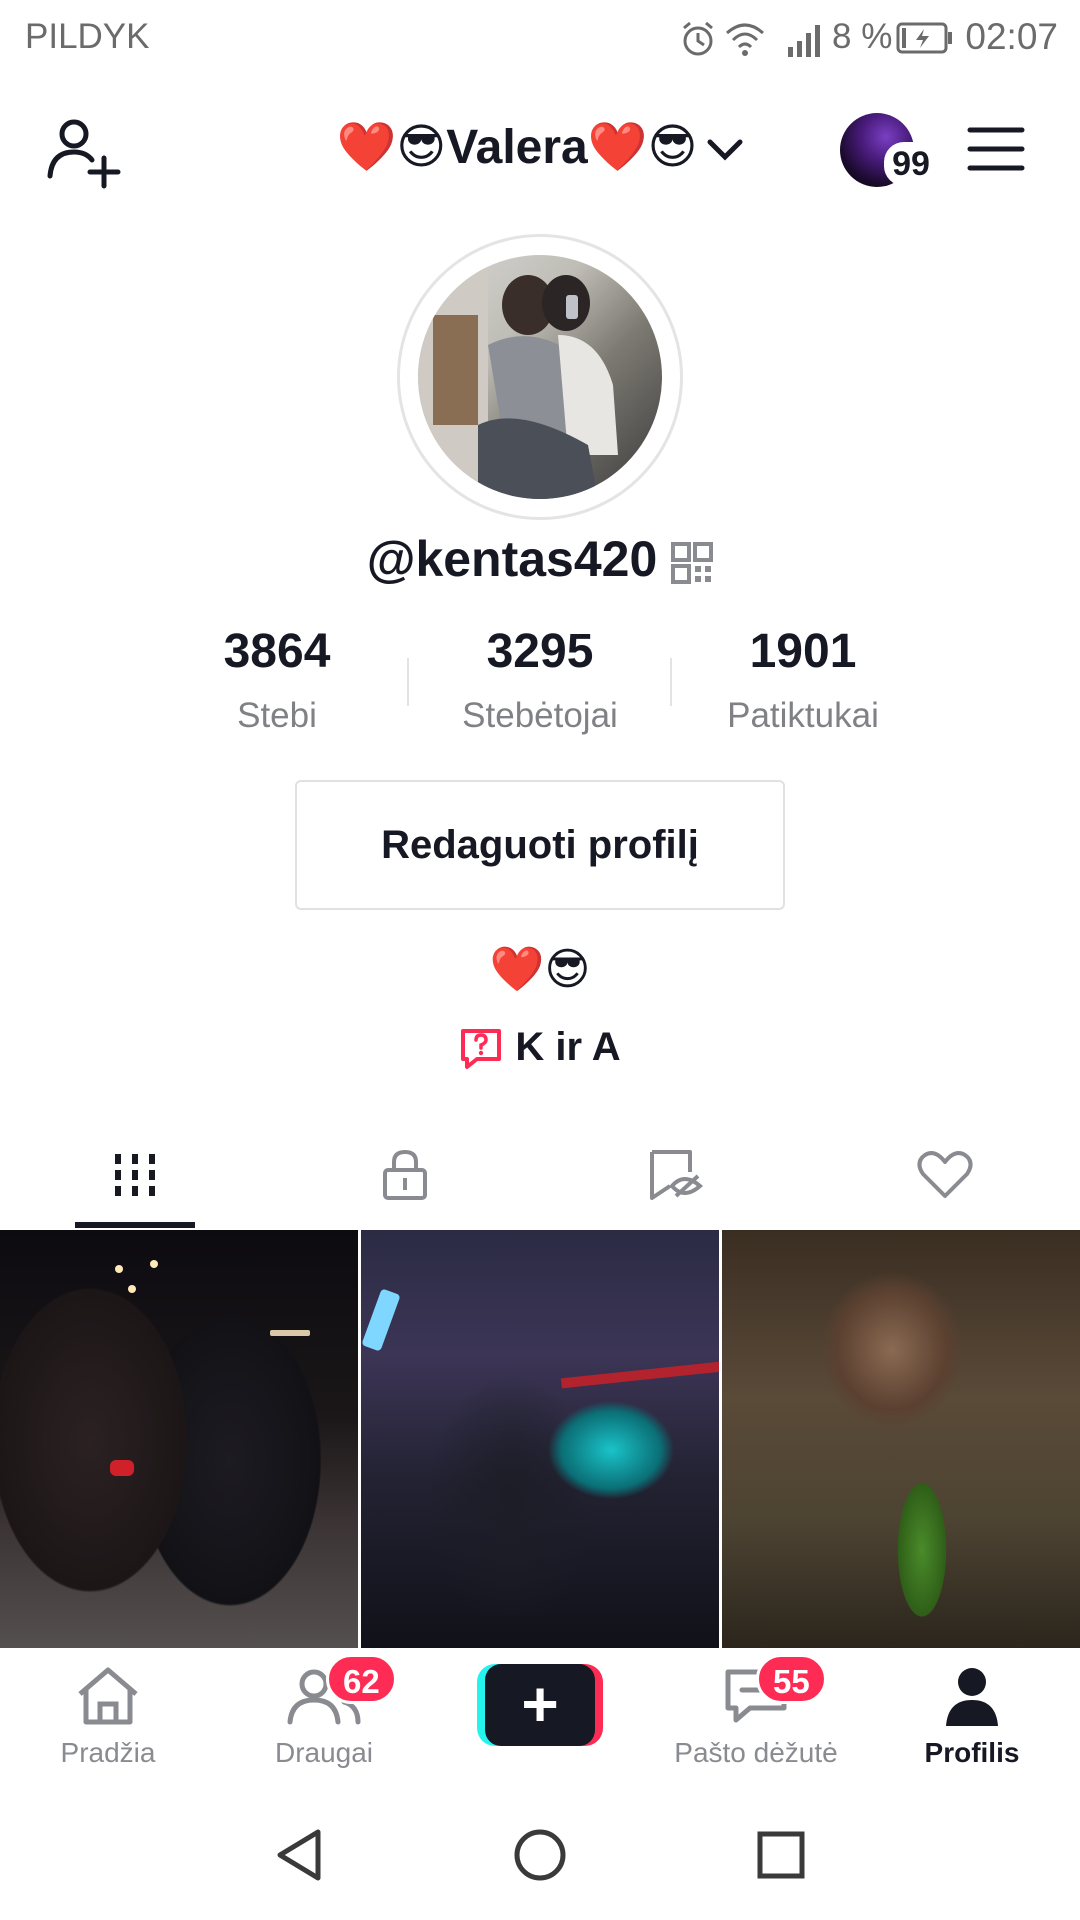 The image size is (1080, 1920). I want to click on likes-label: Patiktukai, so click(803, 715).